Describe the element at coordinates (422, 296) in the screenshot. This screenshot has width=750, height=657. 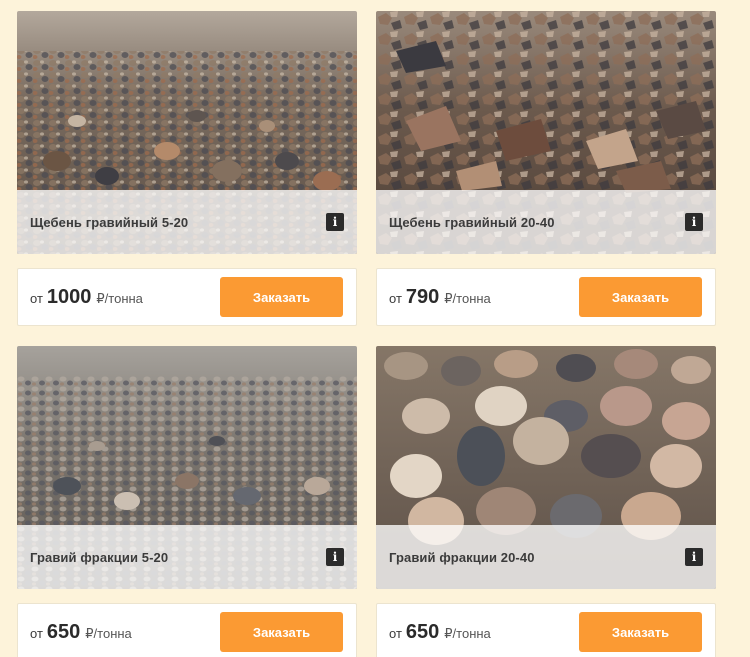
I see `price-value: 790` at that location.